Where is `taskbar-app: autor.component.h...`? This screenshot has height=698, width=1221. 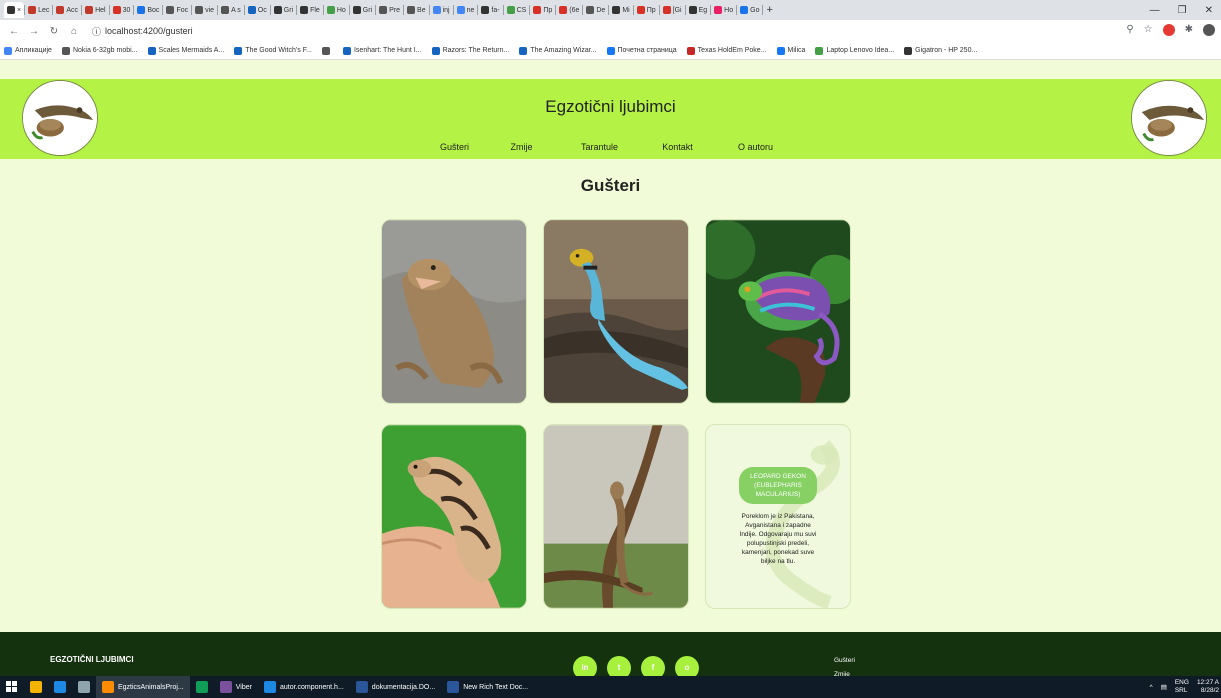
taskbar-app: autor.component.h... is located at coordinates (304, 687).